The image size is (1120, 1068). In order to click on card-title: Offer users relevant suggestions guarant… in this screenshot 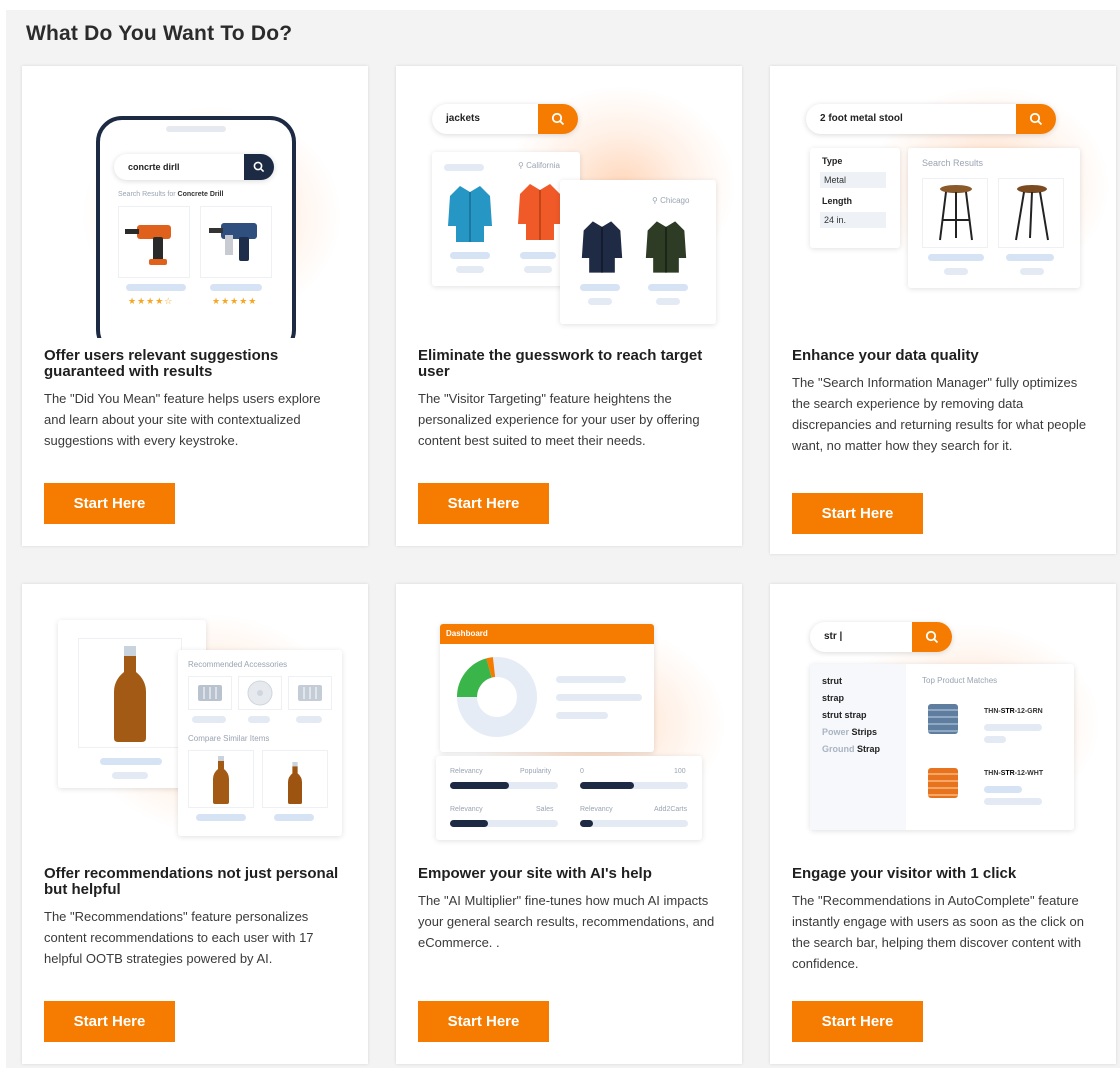, I will do `click(161, 363)`.